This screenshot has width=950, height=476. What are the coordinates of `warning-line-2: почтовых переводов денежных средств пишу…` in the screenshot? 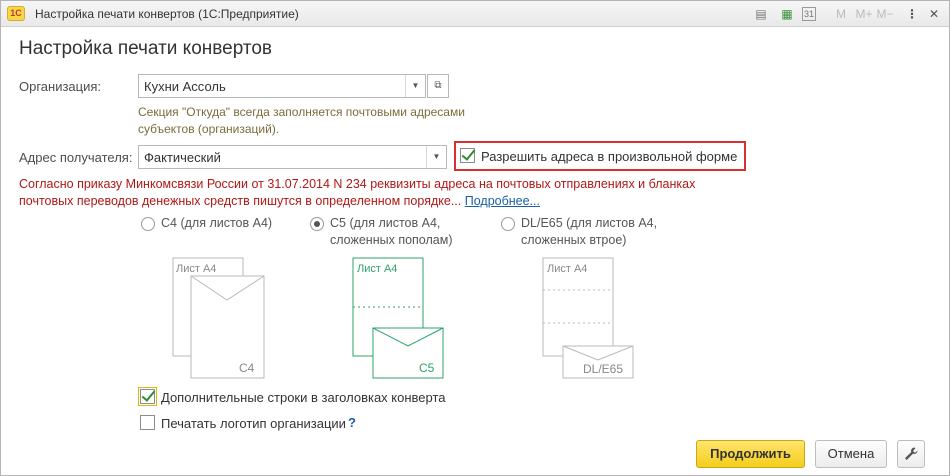 It's located at (279, 201).